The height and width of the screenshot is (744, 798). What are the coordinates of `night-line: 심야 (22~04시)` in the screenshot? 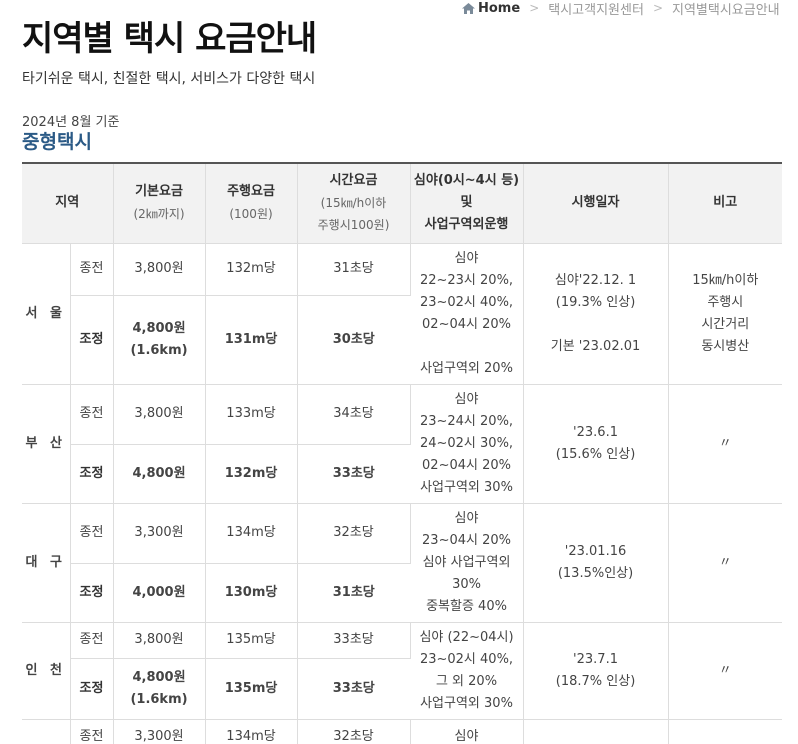 It's located at (466, 637).